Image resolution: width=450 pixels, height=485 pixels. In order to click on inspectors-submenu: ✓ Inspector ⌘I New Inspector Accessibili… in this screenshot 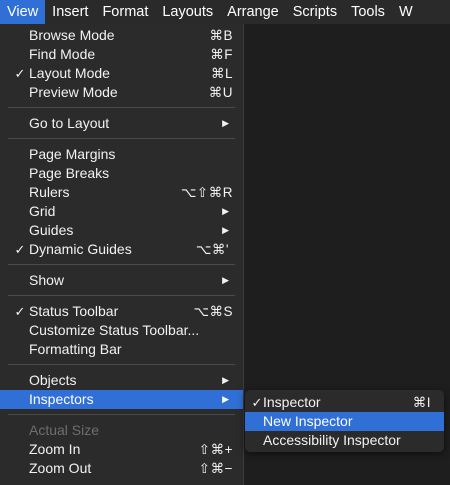, I will do `click(344, 421)`.